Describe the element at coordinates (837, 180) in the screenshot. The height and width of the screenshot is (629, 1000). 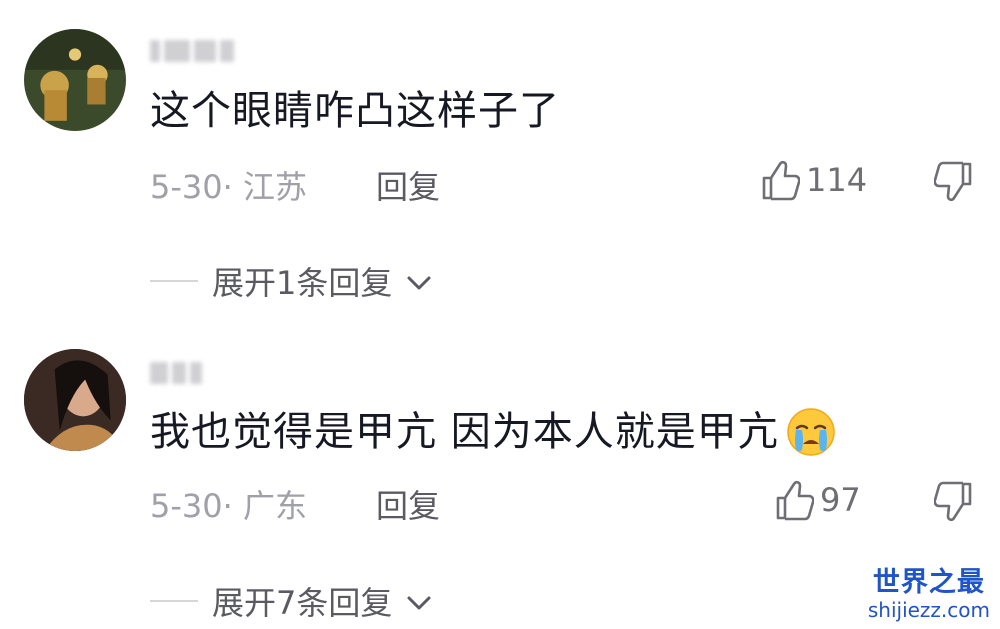
I see `like-count: 114` at that location.